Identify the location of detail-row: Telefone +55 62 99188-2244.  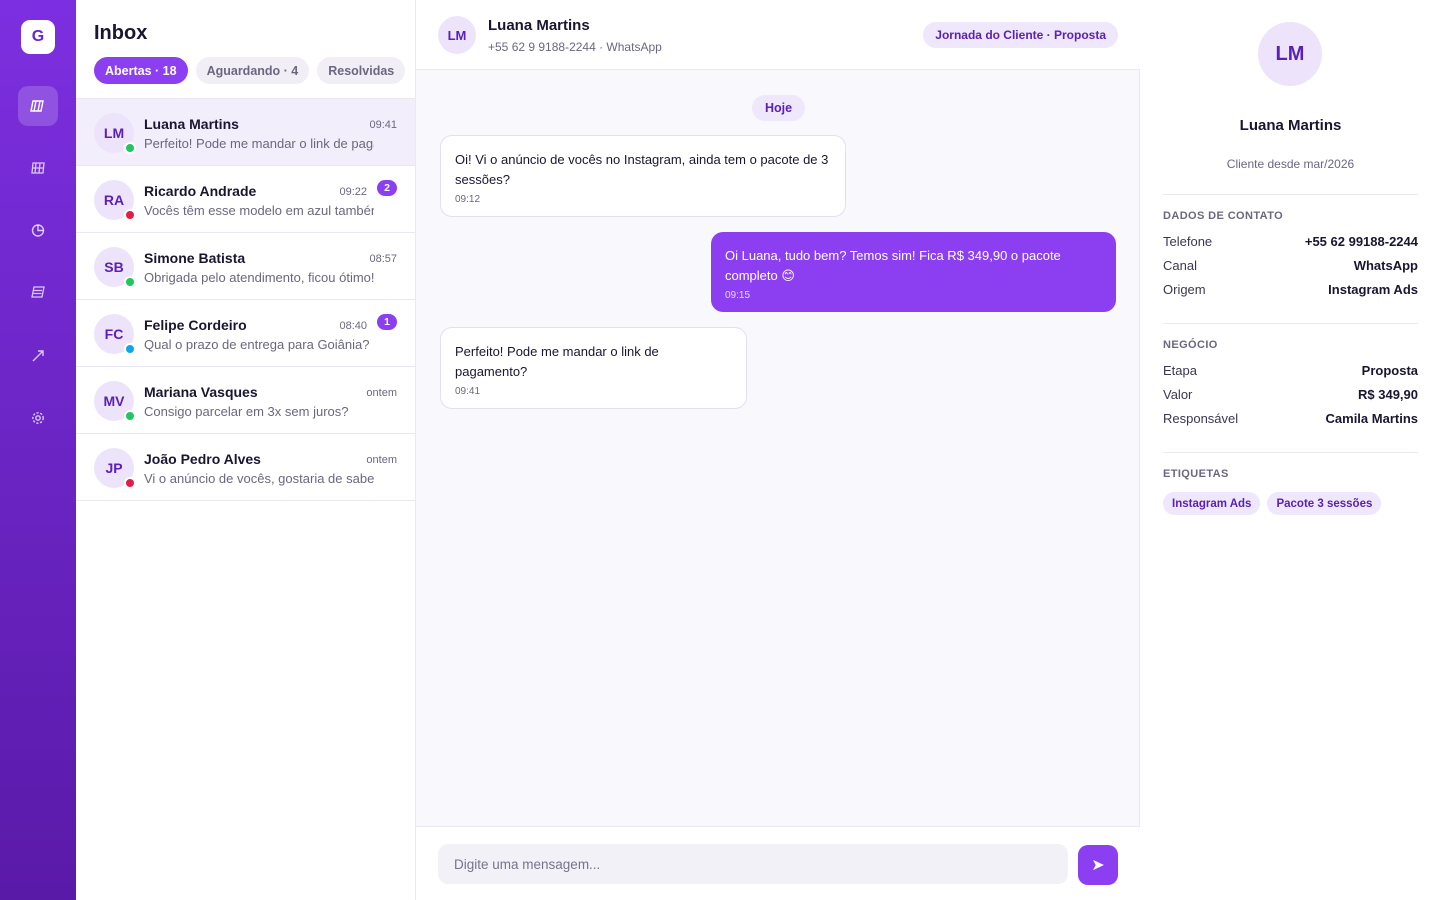
(1290, 241).